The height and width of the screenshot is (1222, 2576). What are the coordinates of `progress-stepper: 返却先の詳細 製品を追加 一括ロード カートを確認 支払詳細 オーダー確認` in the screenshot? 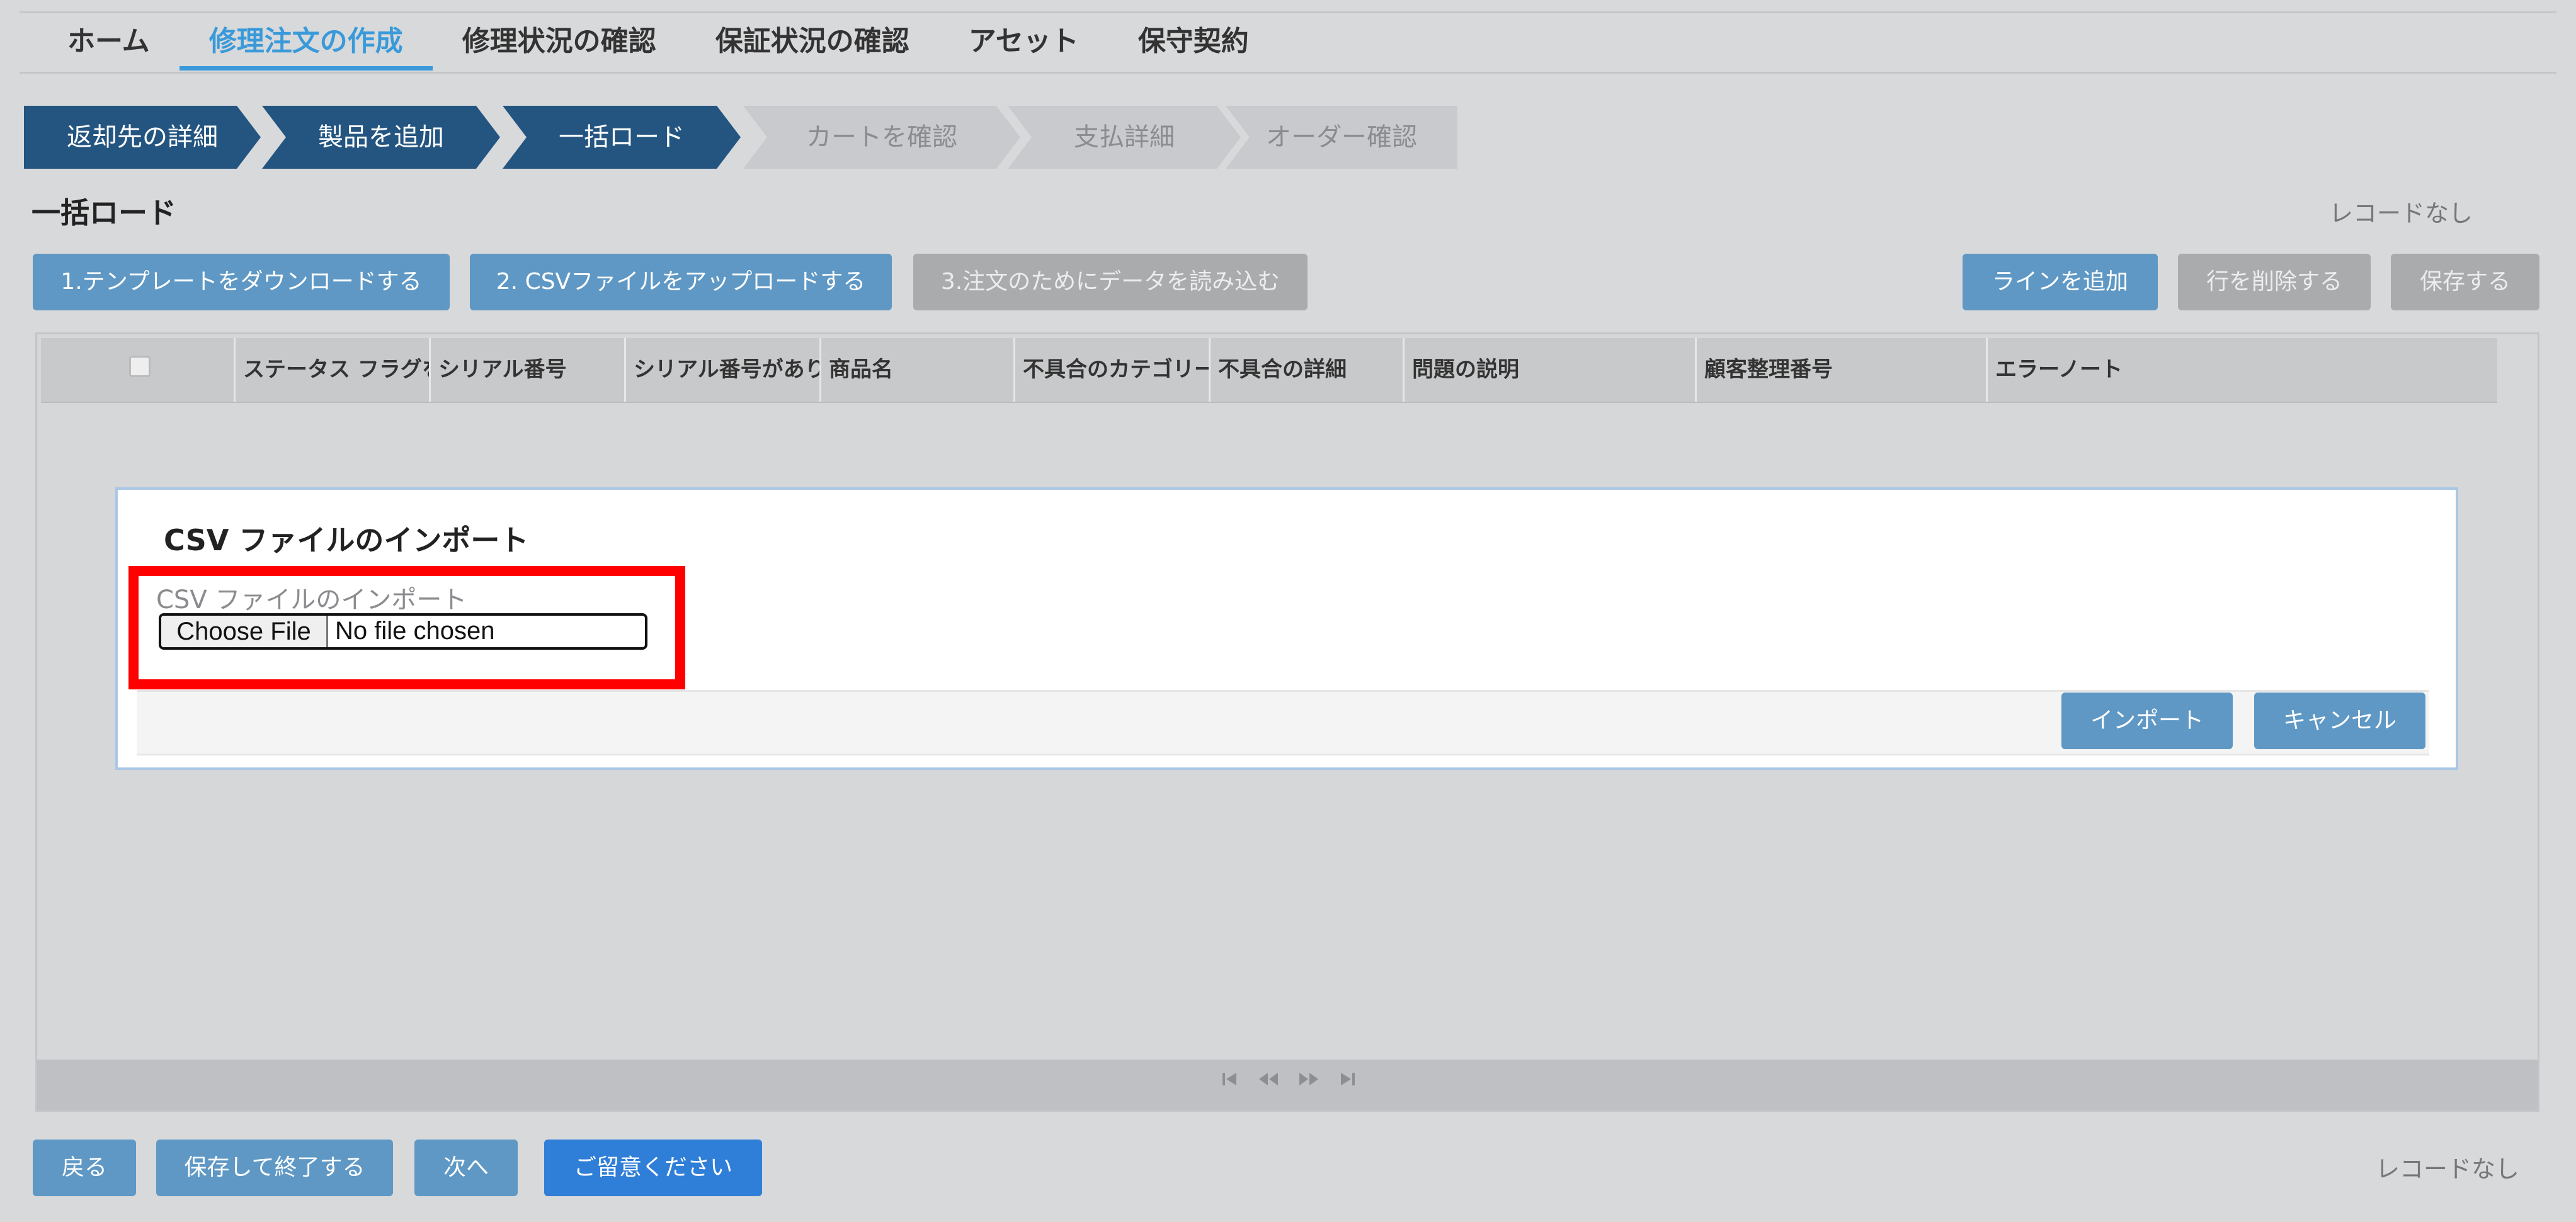 It's located at (740, 137).